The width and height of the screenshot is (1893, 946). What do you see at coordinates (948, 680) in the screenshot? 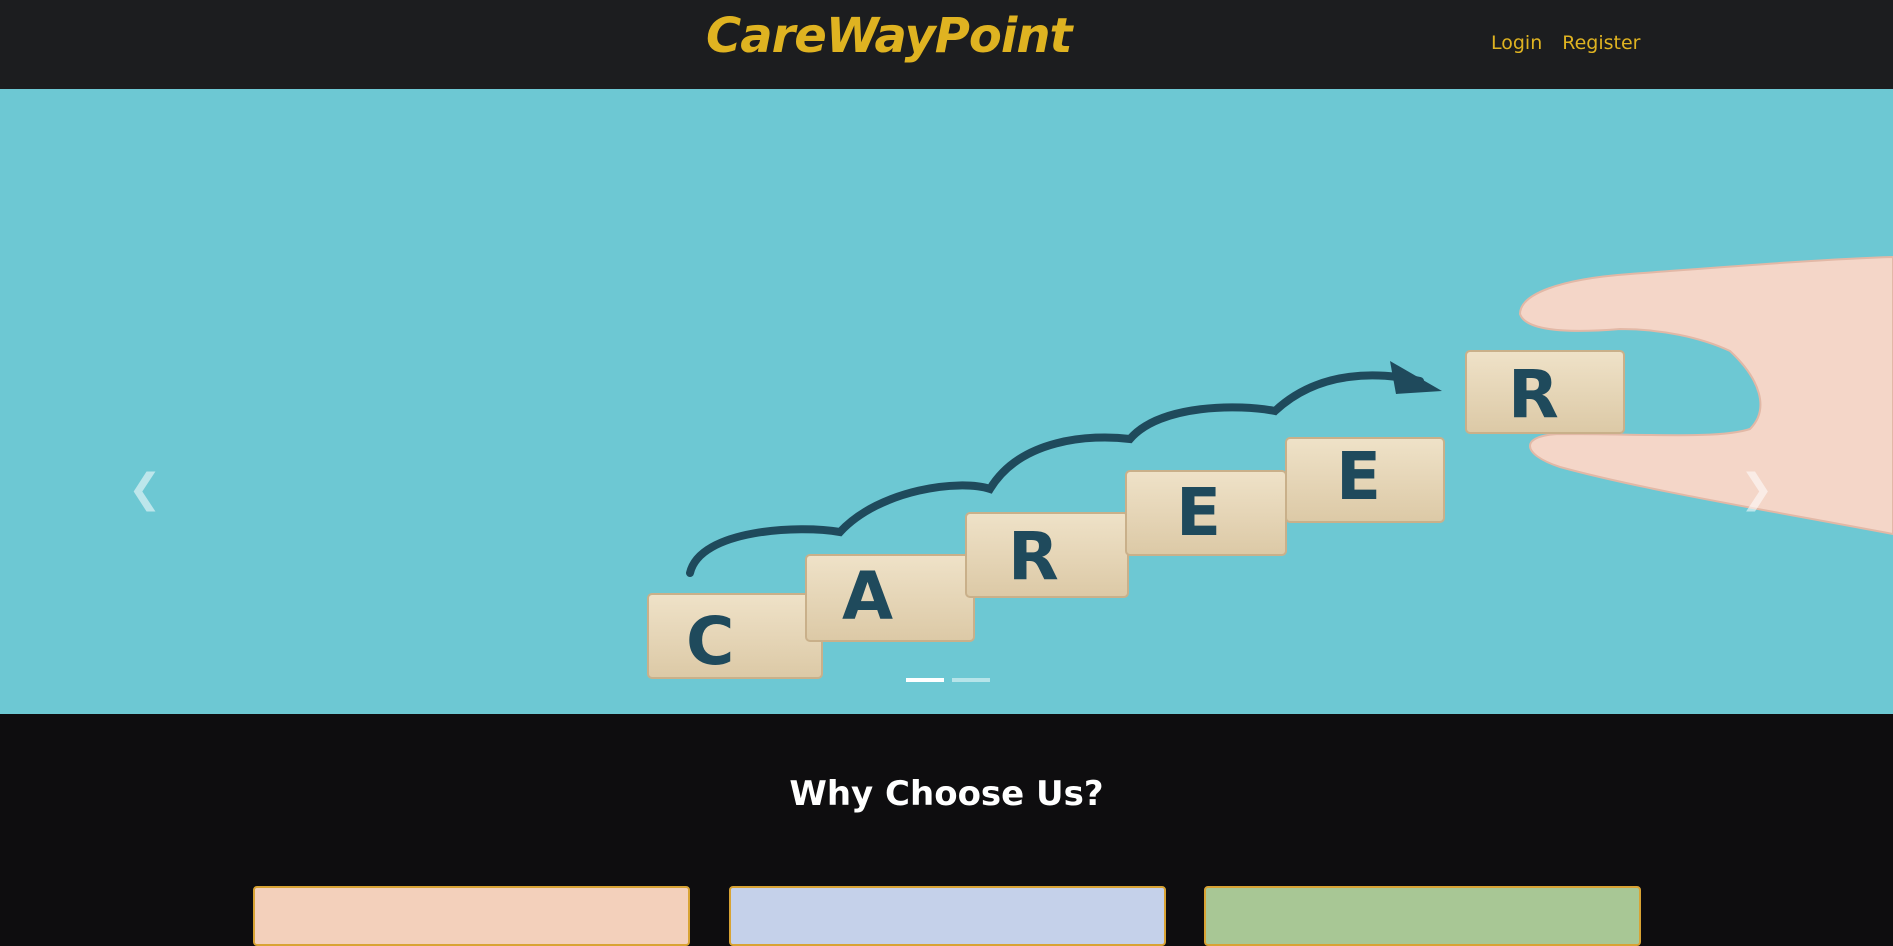
I see `carousel-indicators` at bounding box center [948, 680].